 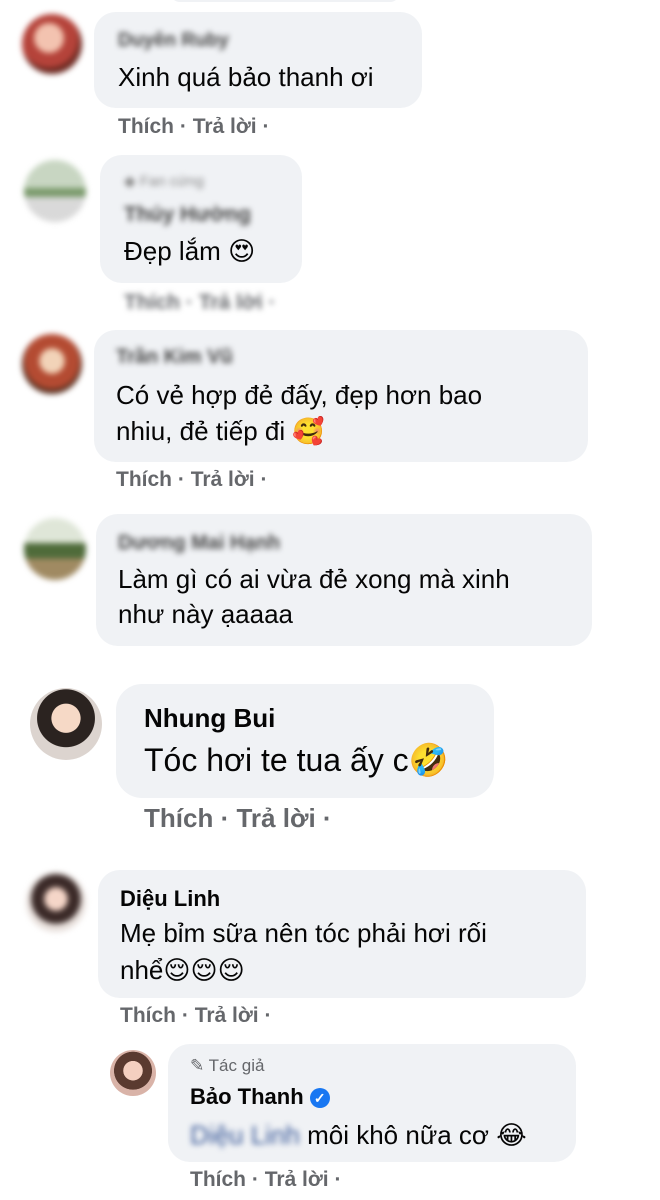 I want to click on smiling-hearts-emoji: 🥰, so click(x=308, y=432).